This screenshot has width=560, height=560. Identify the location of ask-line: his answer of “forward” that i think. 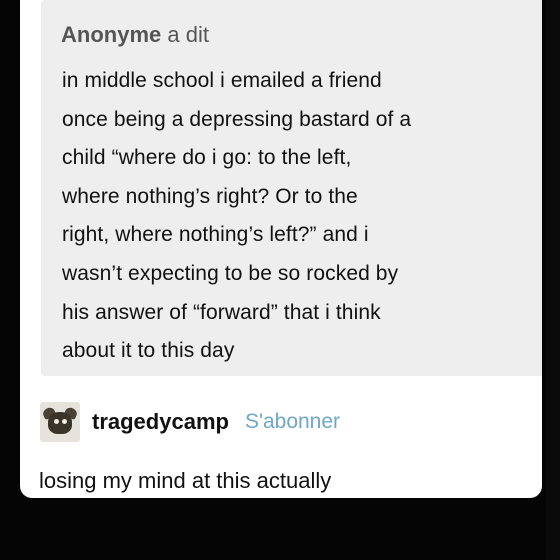
(221, 312).